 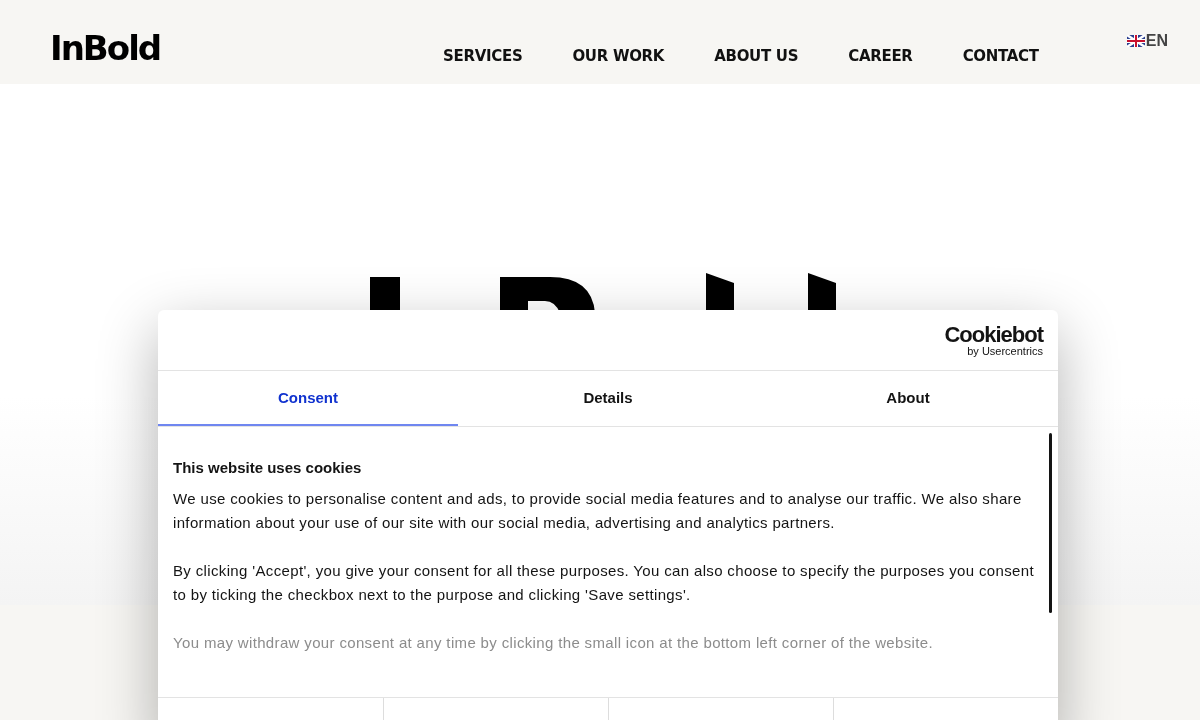 What do you see at coordinates (1147, 41) in the screenshot?
I see `language-switch: EN` at bounding box center [1147, 41].